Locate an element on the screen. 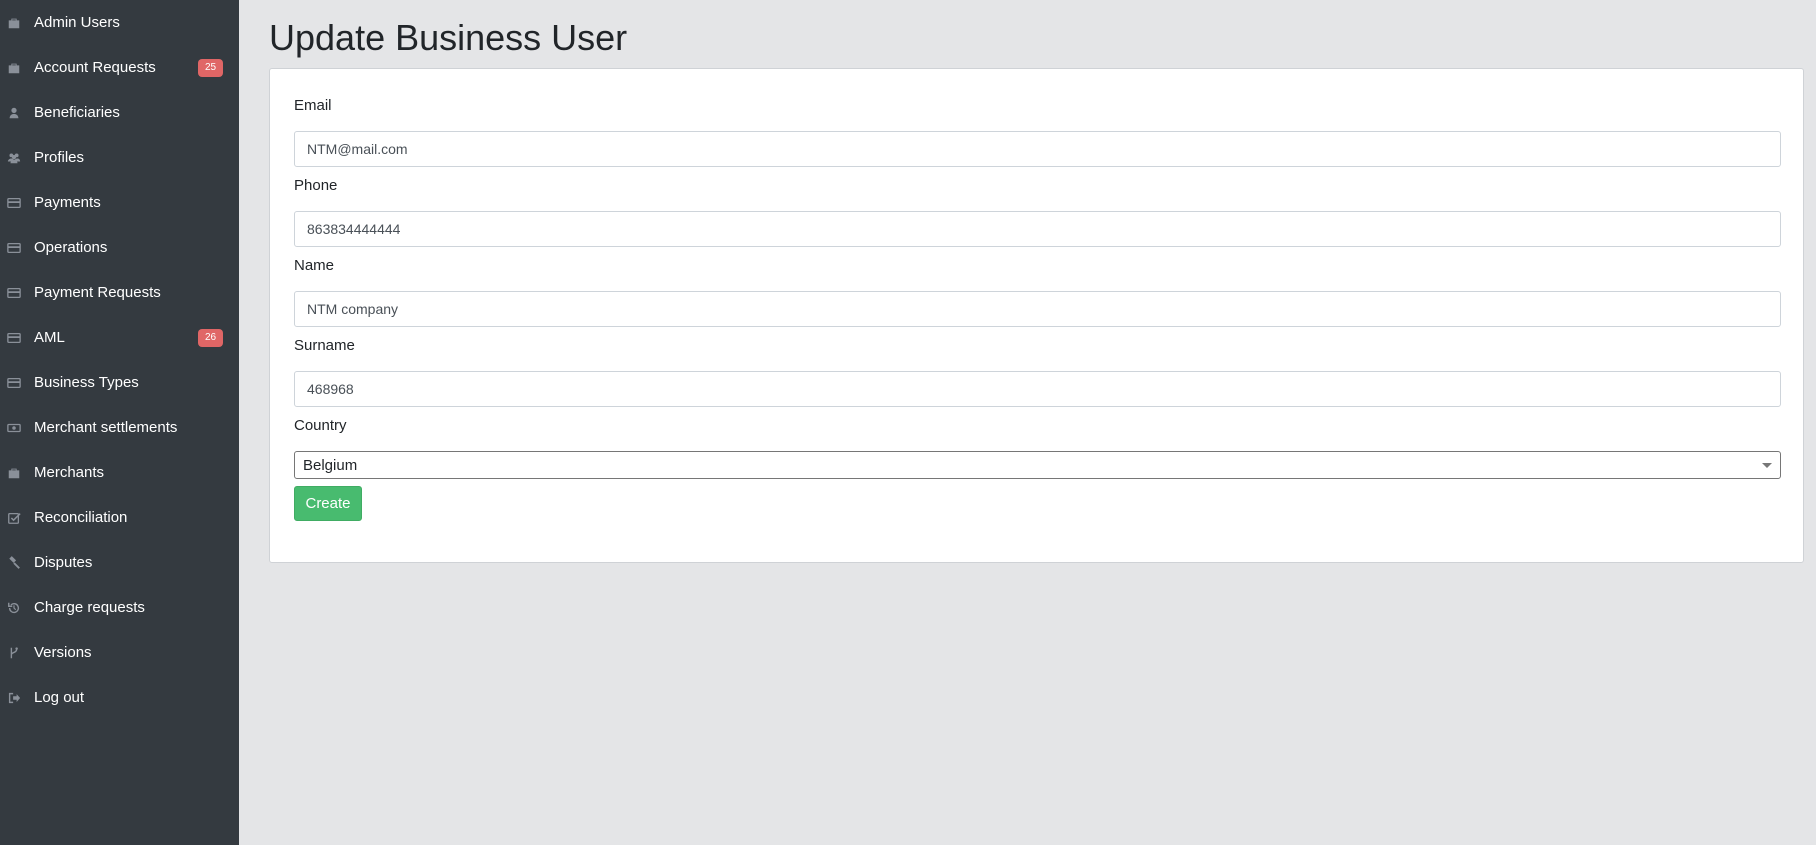 This screenshot has width=1816, height=845. sidebar-item-label: Business Types is located at coordinates (86, 382).